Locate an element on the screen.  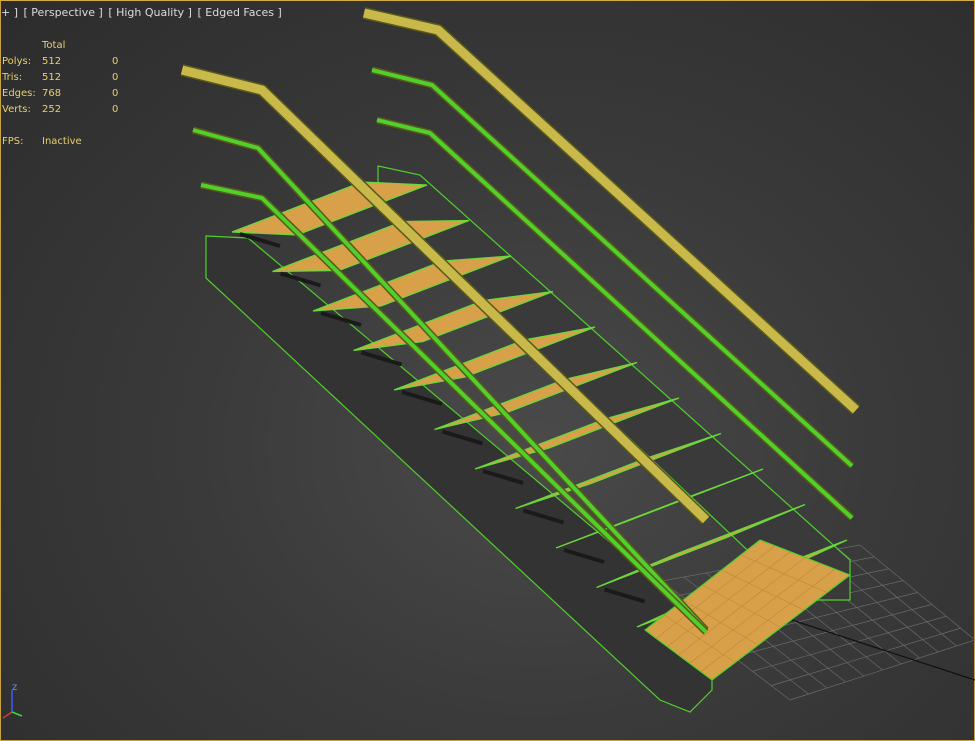
axis-gizmo: z is located at coordinates (12, 700).